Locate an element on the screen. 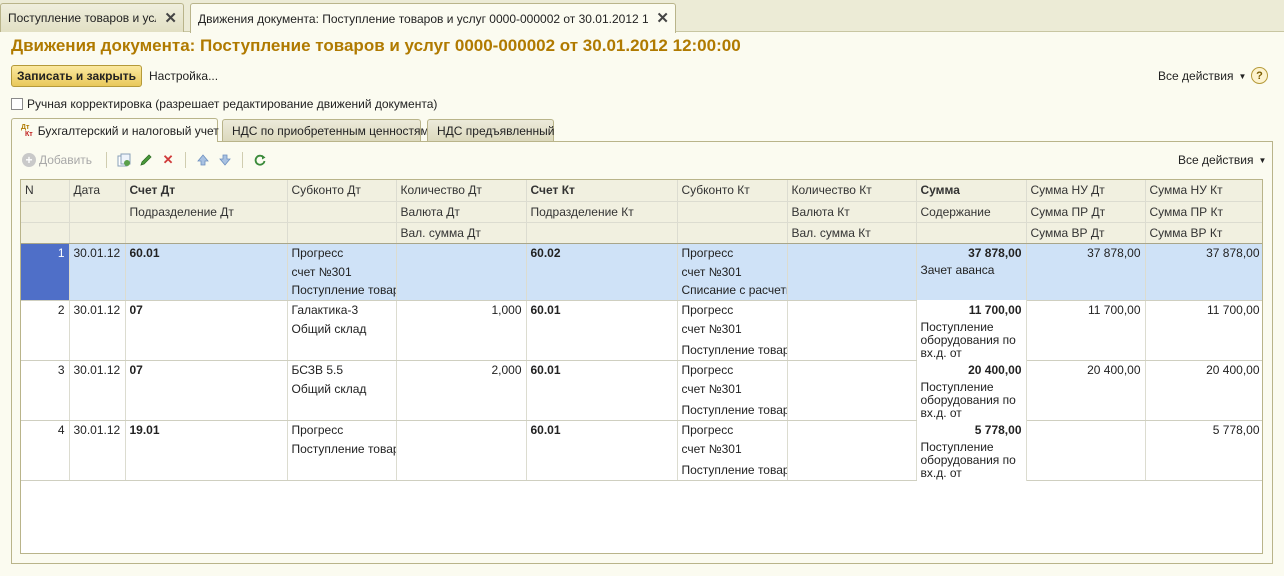 This screenshot has width=1284, height=576. column-header: Субконто Кт is located at coordinates (732, 191).